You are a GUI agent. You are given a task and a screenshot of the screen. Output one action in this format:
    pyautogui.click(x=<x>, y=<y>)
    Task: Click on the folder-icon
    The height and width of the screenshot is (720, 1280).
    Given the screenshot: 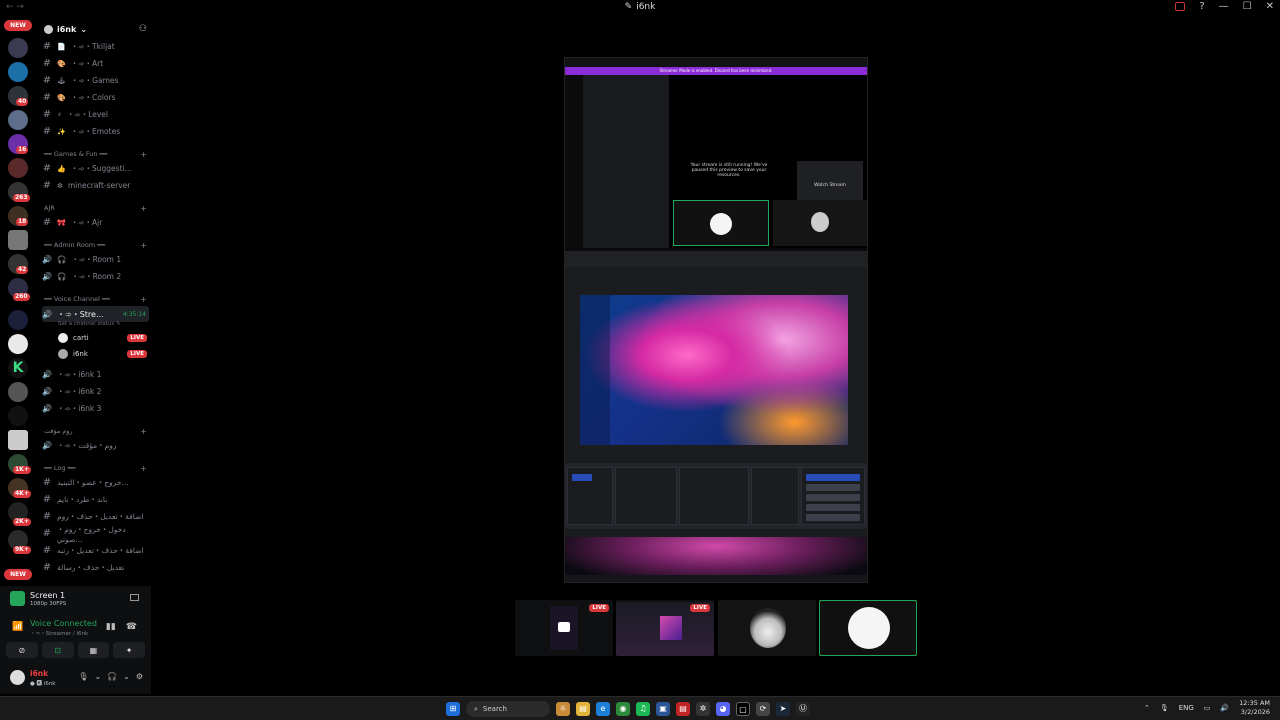 What is the action you would take?
    pyautogui.click(x=18, y=320)
    